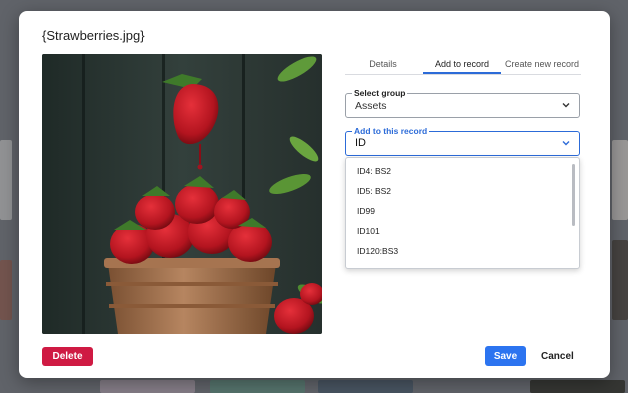  What do you see at coordinates (462, 103) in the screenshot?
I see `select-group-dropdown: Select group Assets` at bounding box center [462, 103].